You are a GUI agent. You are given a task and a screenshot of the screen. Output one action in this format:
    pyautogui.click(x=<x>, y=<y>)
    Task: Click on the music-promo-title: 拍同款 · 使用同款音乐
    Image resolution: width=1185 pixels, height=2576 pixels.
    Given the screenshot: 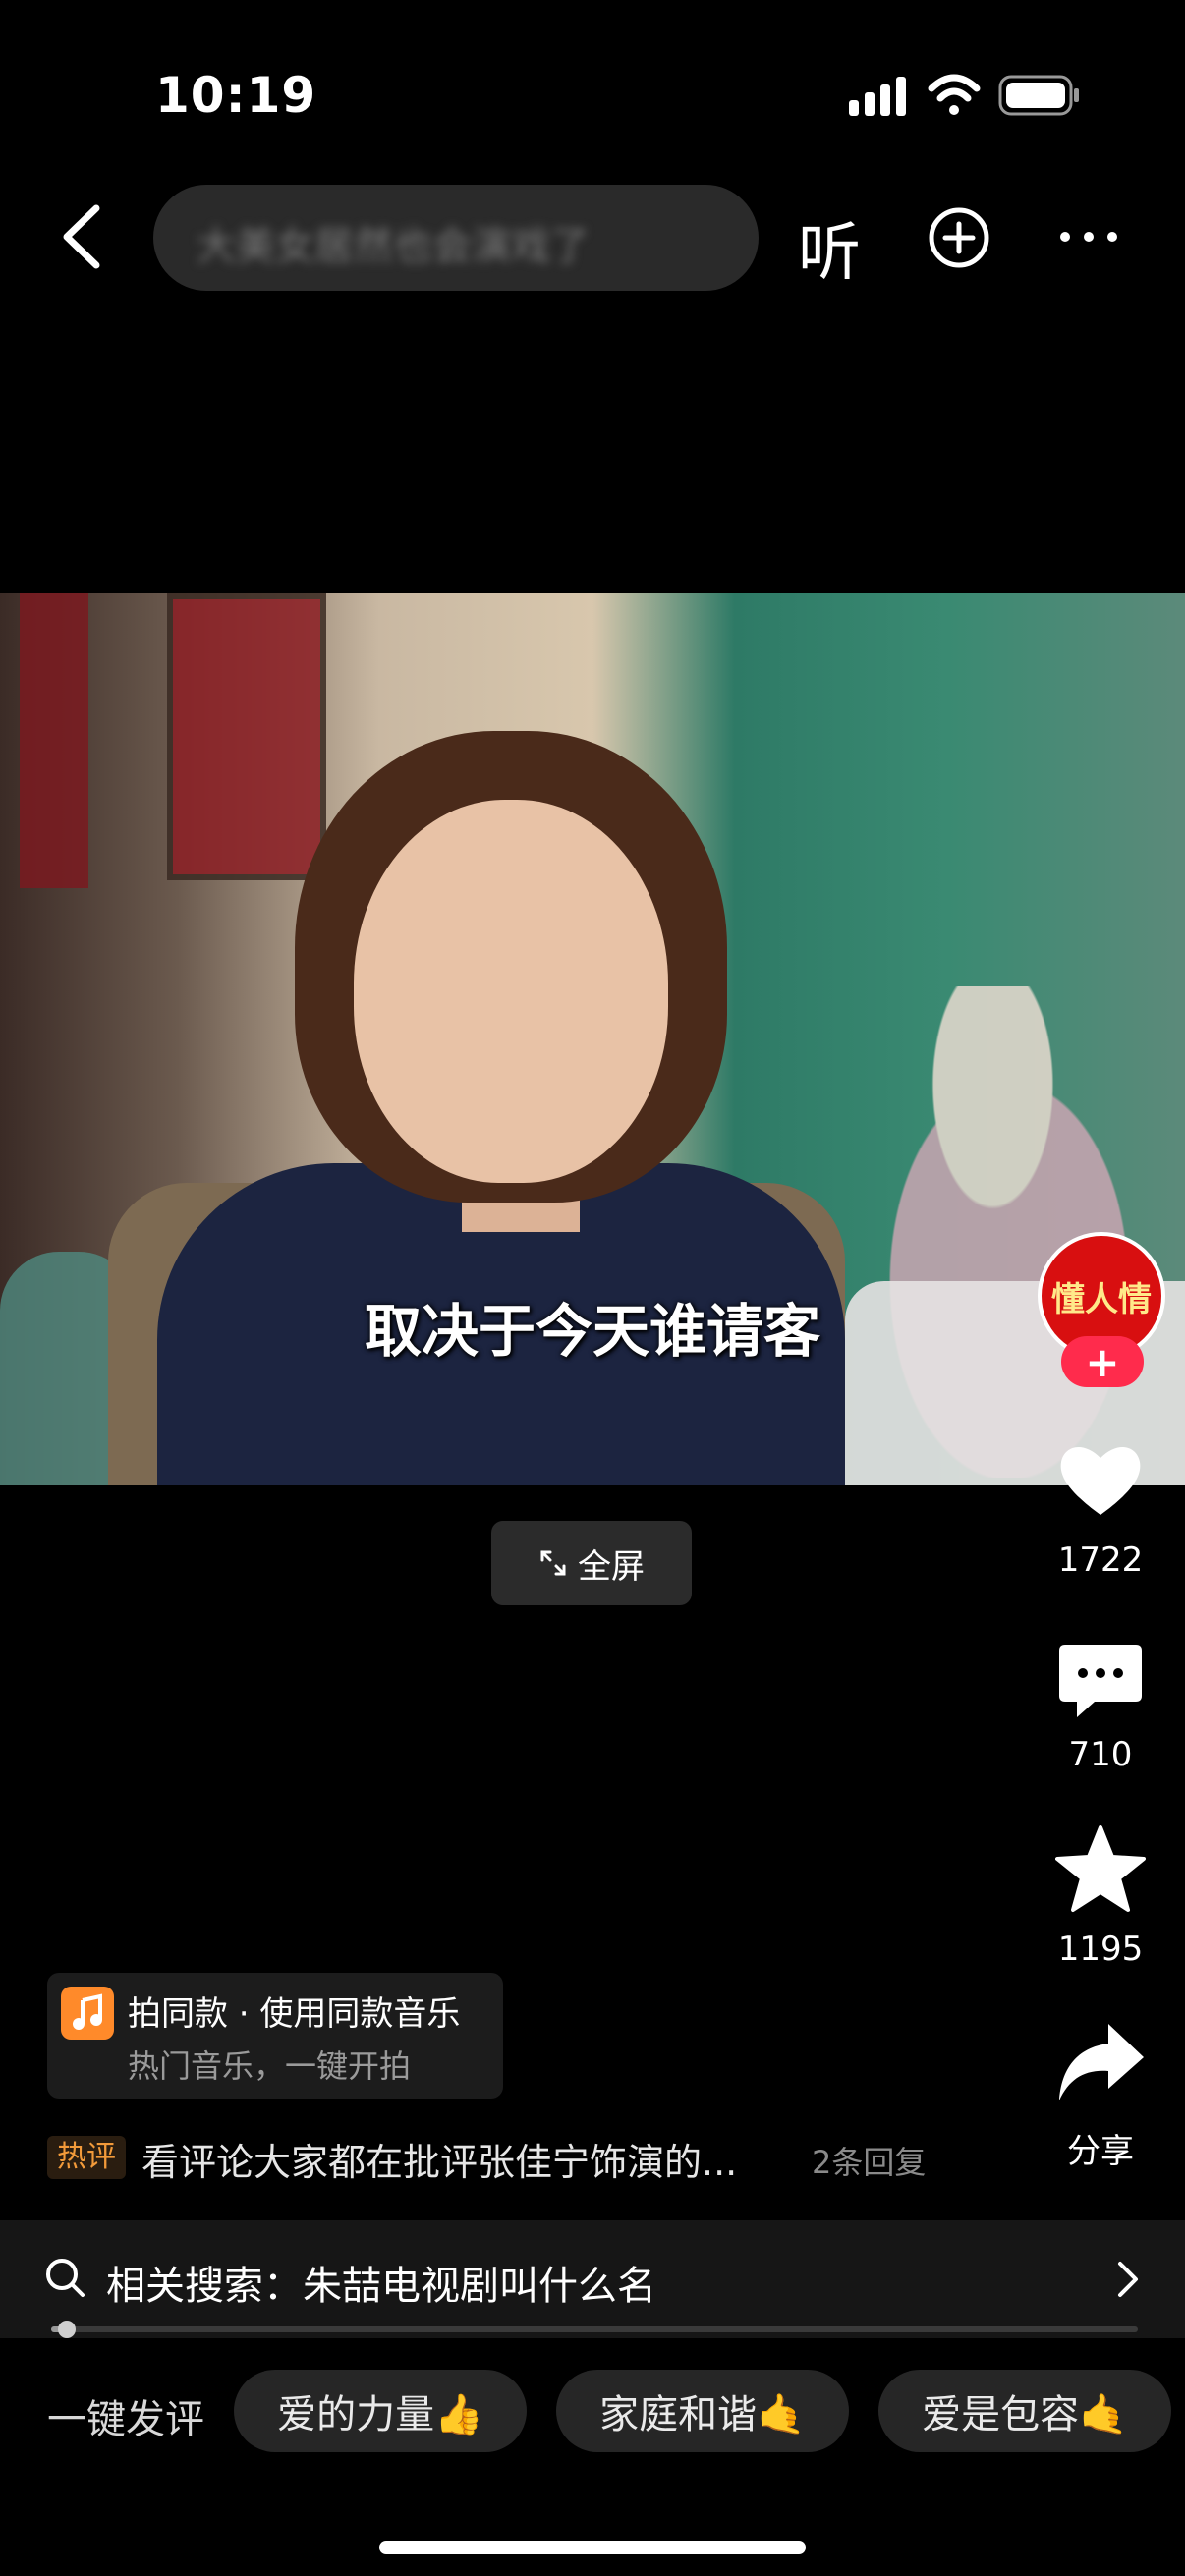 What is the action you would take?
    pyautogui.click(x=294, y=2014)
    